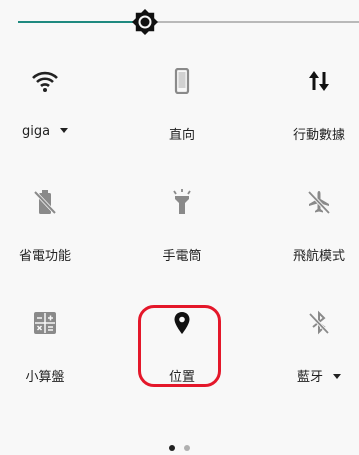  What do you see at coordinates (251, 22) in the screenshot?
I see `brightness-track-rest` at bounding box center [251, 22].